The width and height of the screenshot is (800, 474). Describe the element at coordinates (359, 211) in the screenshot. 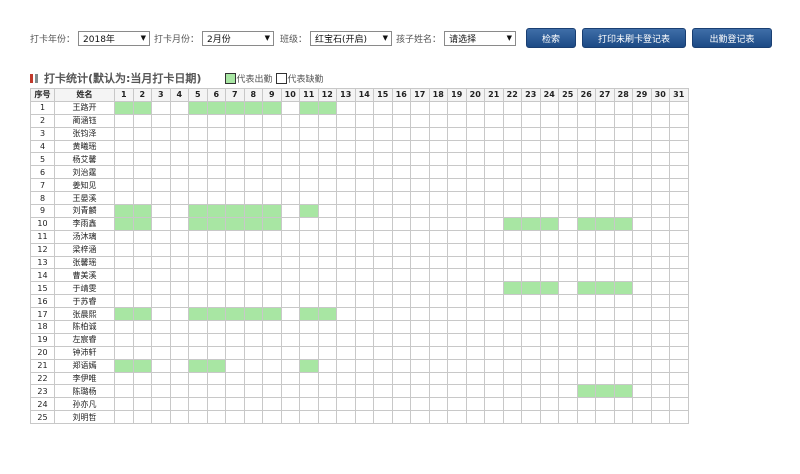

I see `table-row: 9 刘青麟` at that location.